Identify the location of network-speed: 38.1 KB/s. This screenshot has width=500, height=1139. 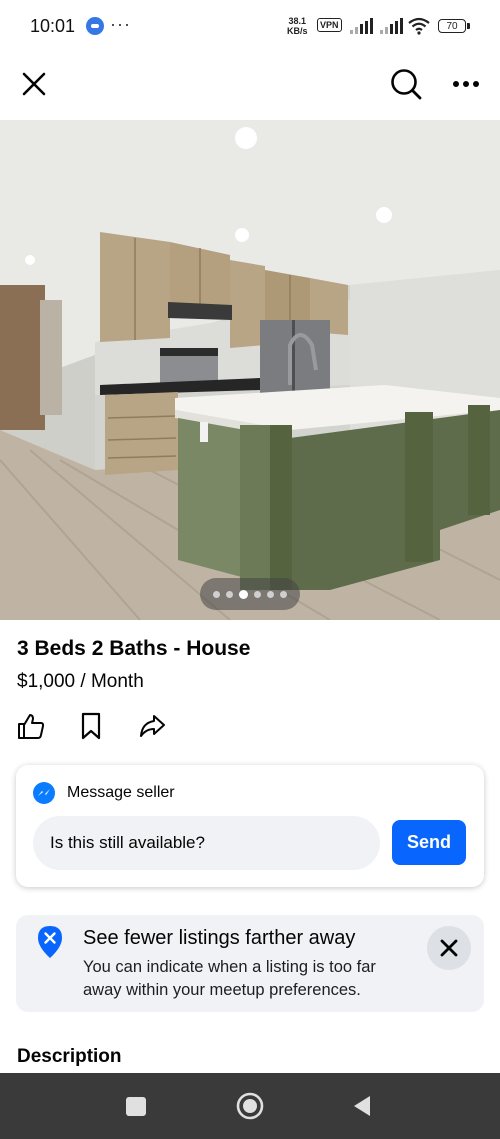
(297, 26).